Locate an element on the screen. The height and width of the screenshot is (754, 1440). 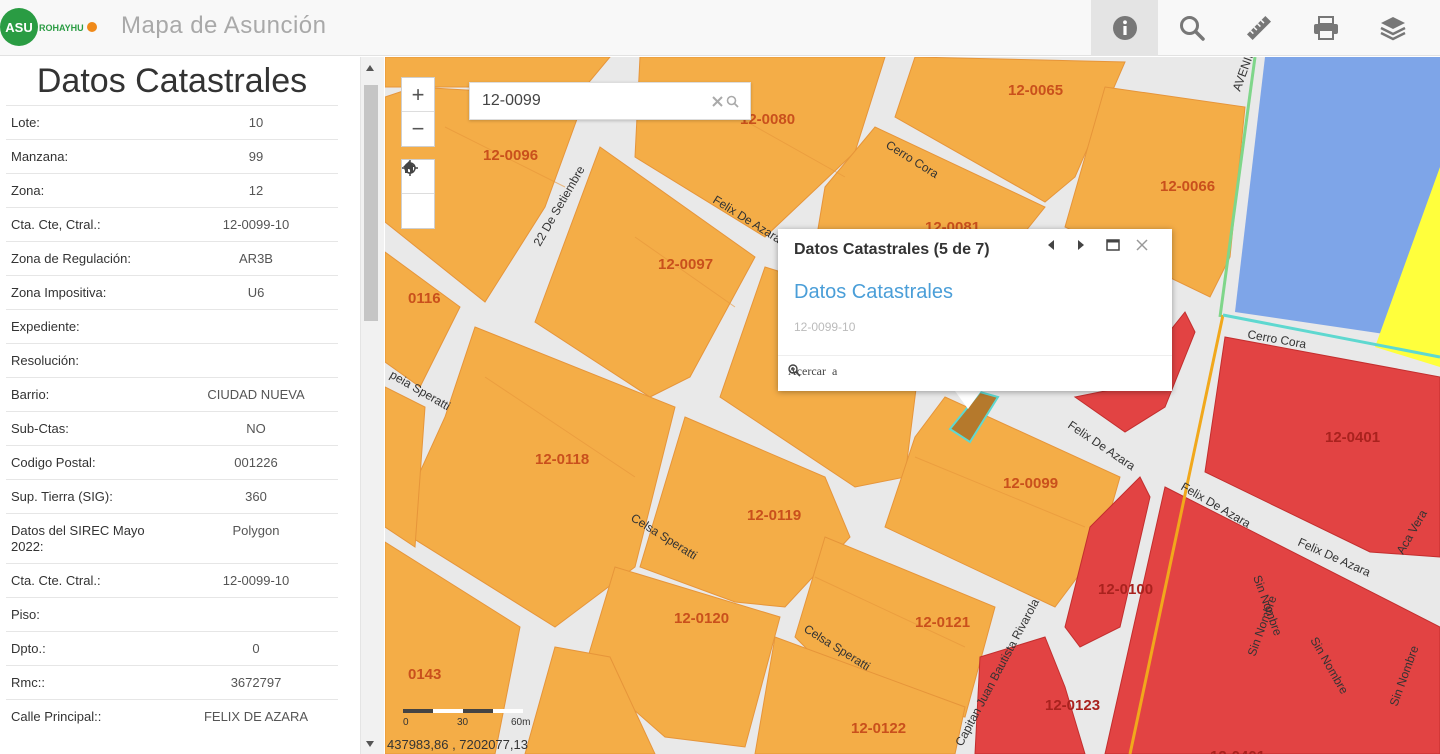
scroll-thumb is located at coordinates (371, 203).